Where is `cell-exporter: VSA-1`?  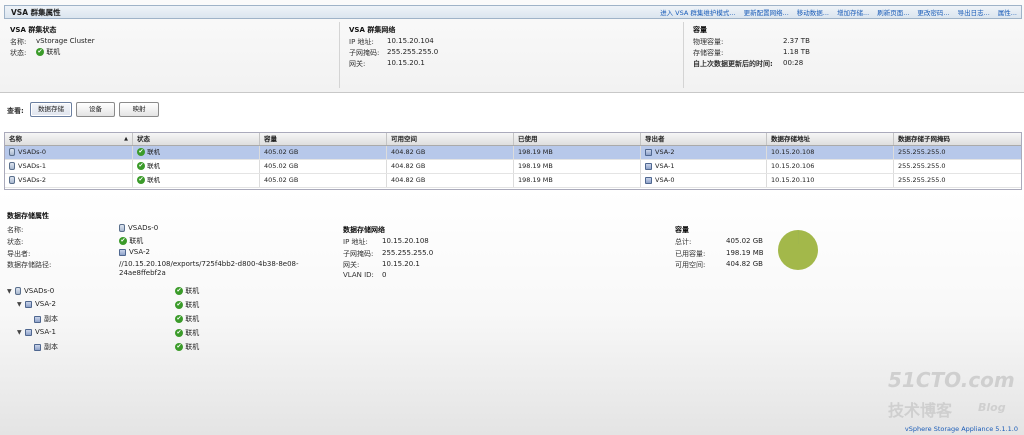 cell-exporter: VSA-1 is located at coordinates (665, 166).